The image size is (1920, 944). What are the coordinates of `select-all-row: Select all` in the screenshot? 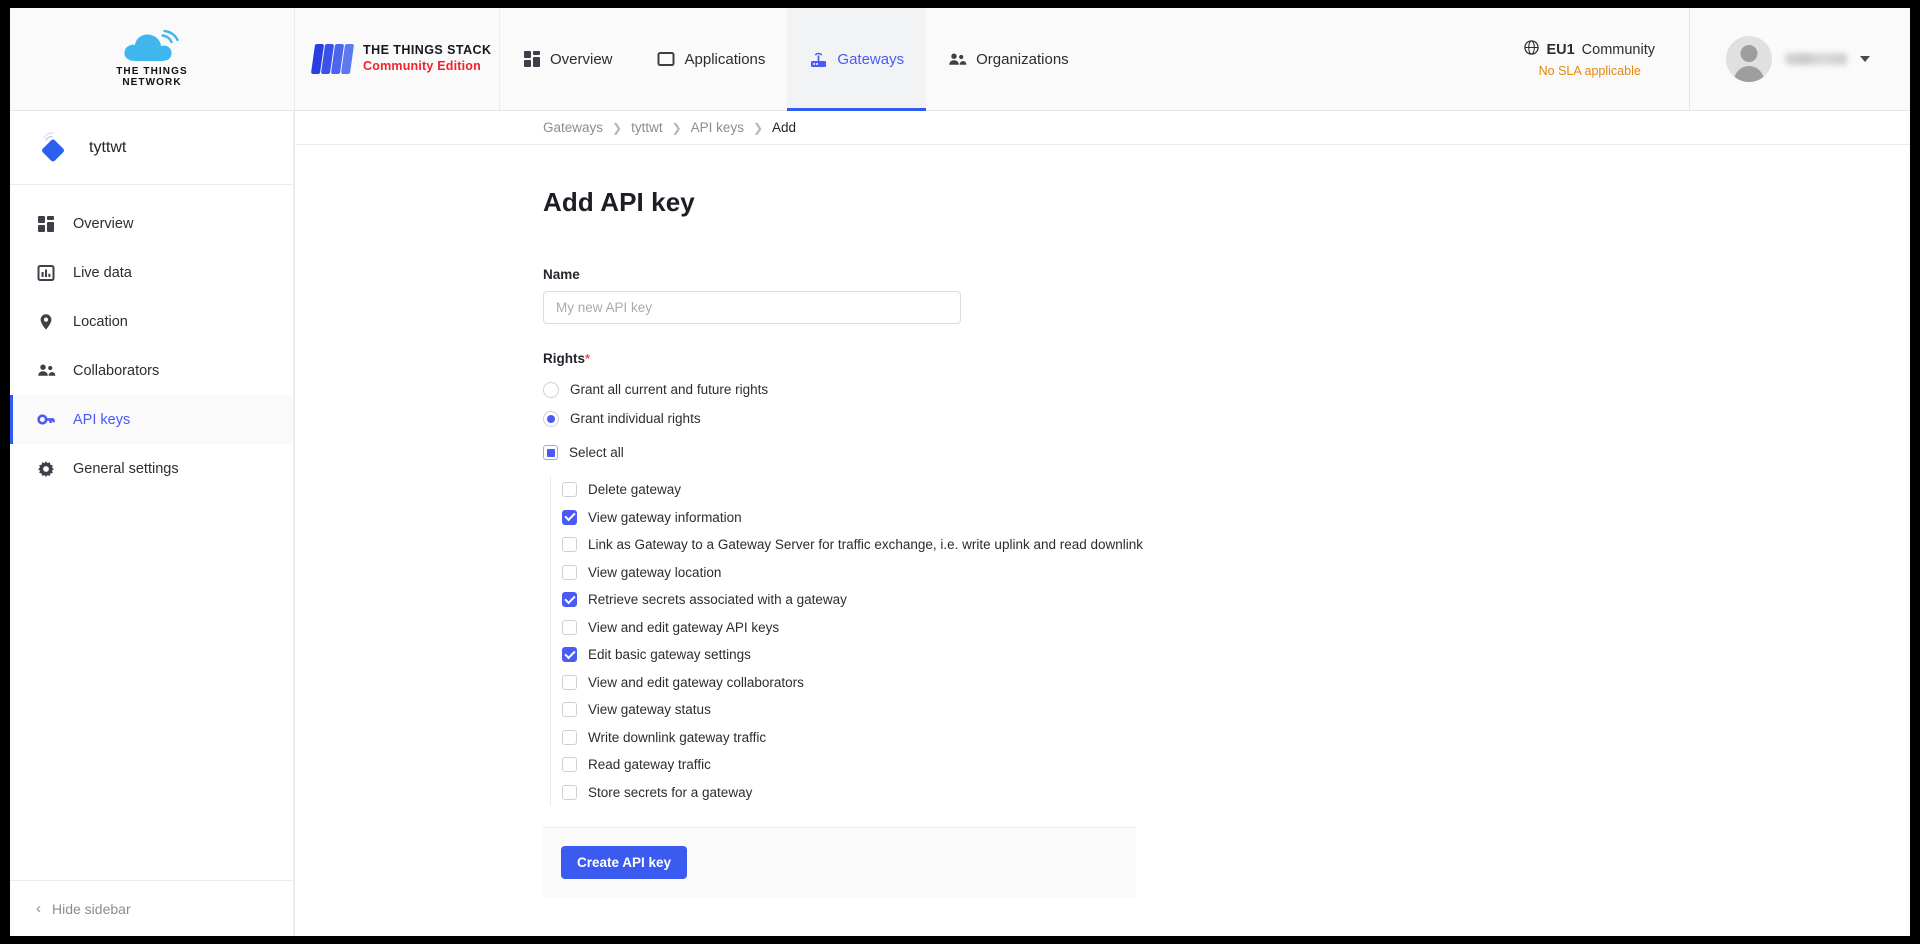 It's located at (1226, 452).